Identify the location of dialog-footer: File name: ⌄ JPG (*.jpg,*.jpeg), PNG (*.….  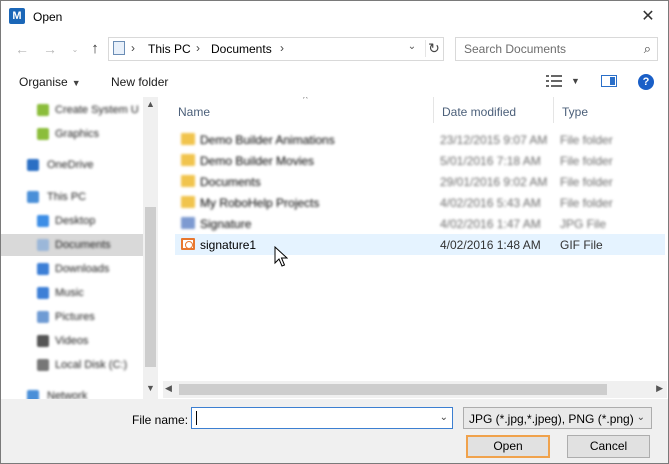
(334, 431).